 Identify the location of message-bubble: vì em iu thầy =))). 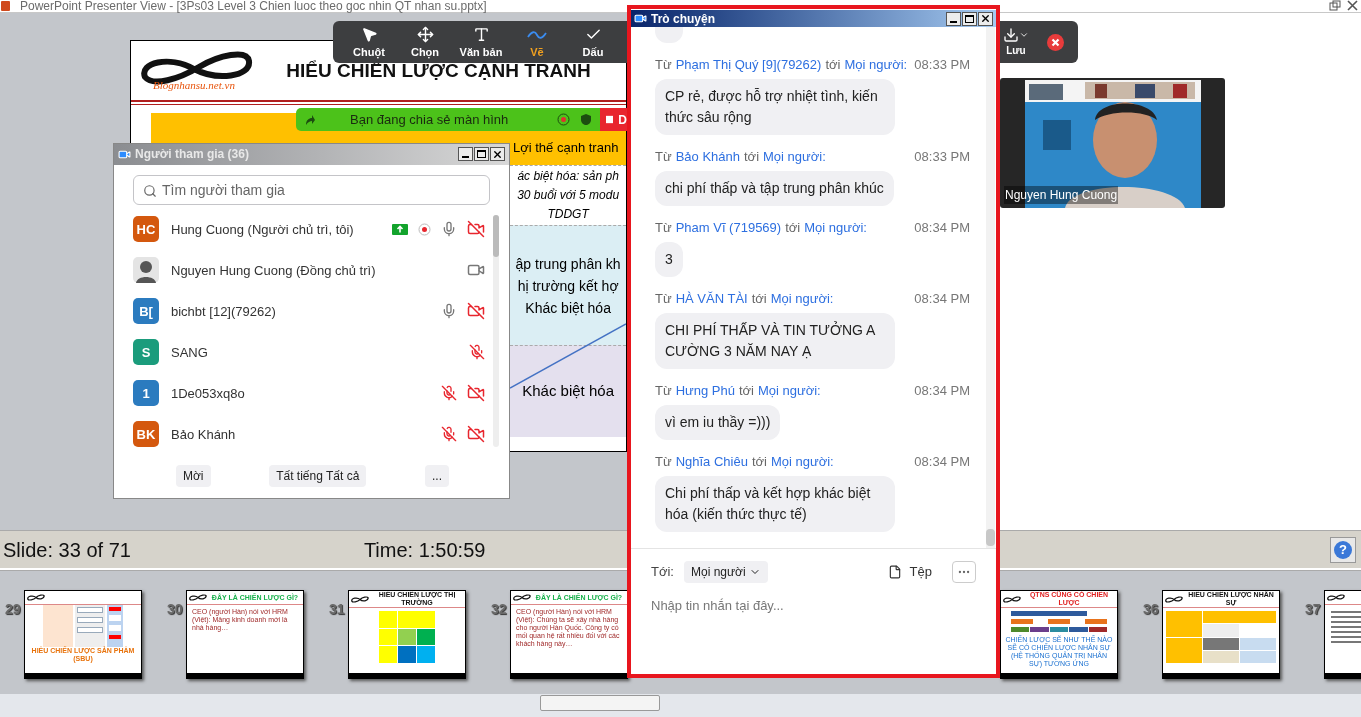
(718, 422).